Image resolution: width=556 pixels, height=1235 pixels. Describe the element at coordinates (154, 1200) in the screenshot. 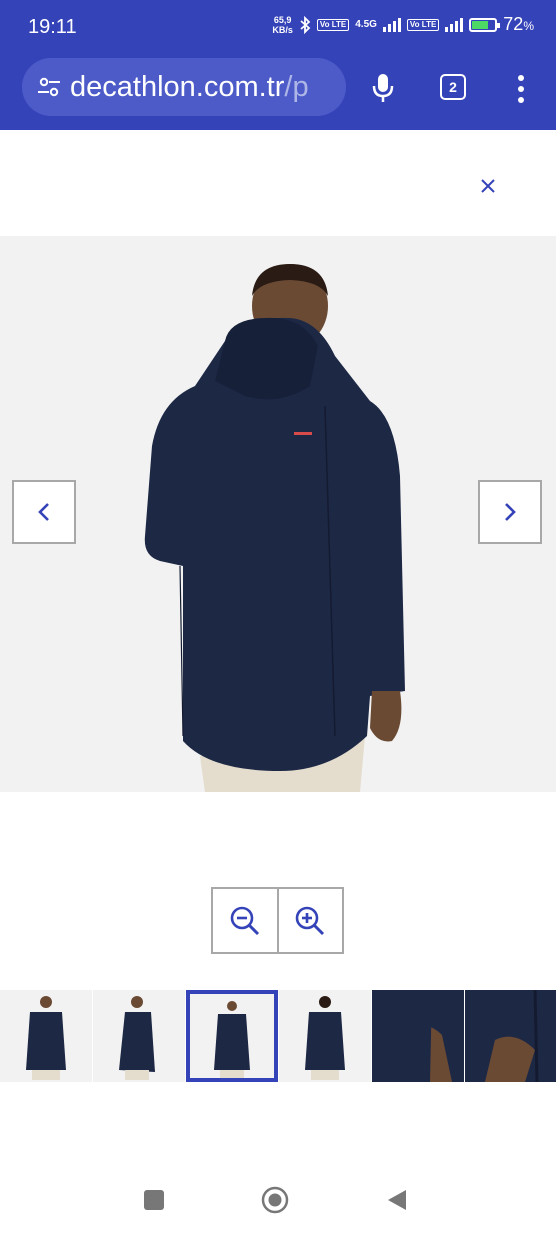

I see `recent-apps-button` at that location.